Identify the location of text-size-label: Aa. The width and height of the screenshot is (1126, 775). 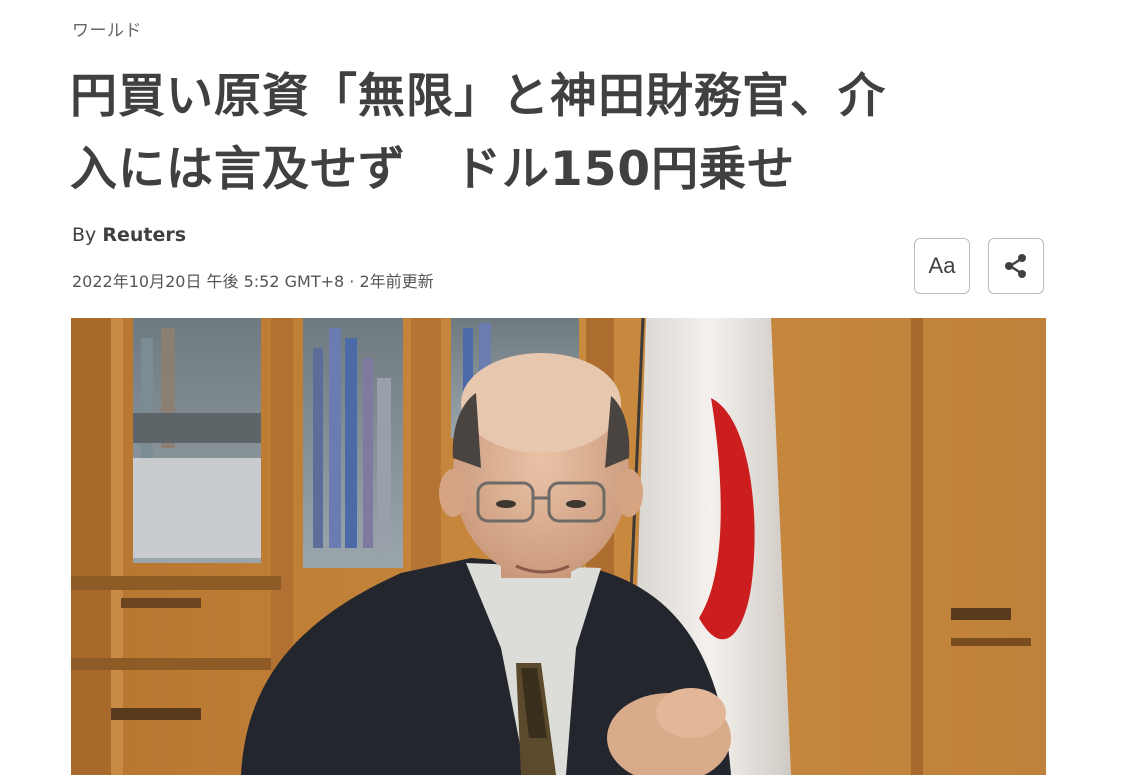
(942, 265).